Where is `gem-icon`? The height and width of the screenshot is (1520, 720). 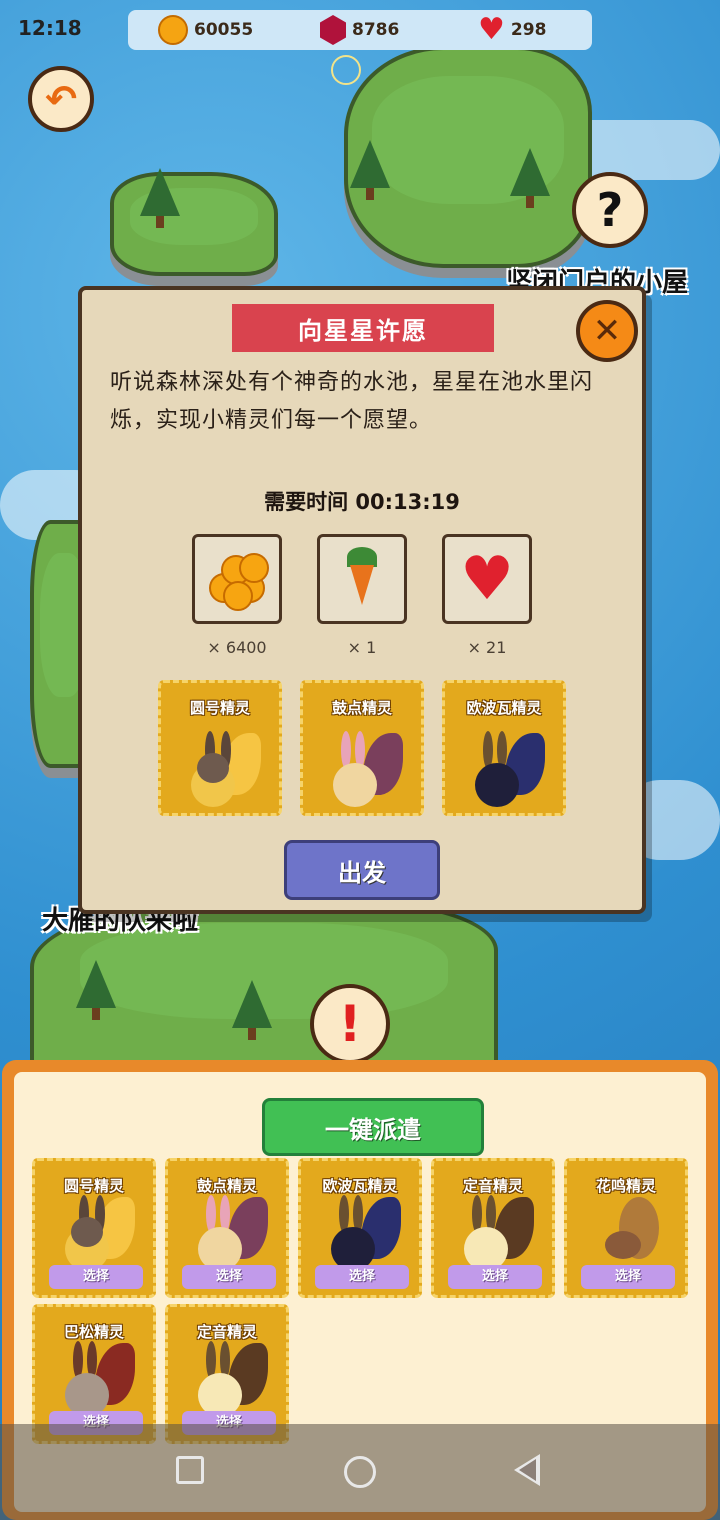
gem-icon is located at coordinates (333, 30).